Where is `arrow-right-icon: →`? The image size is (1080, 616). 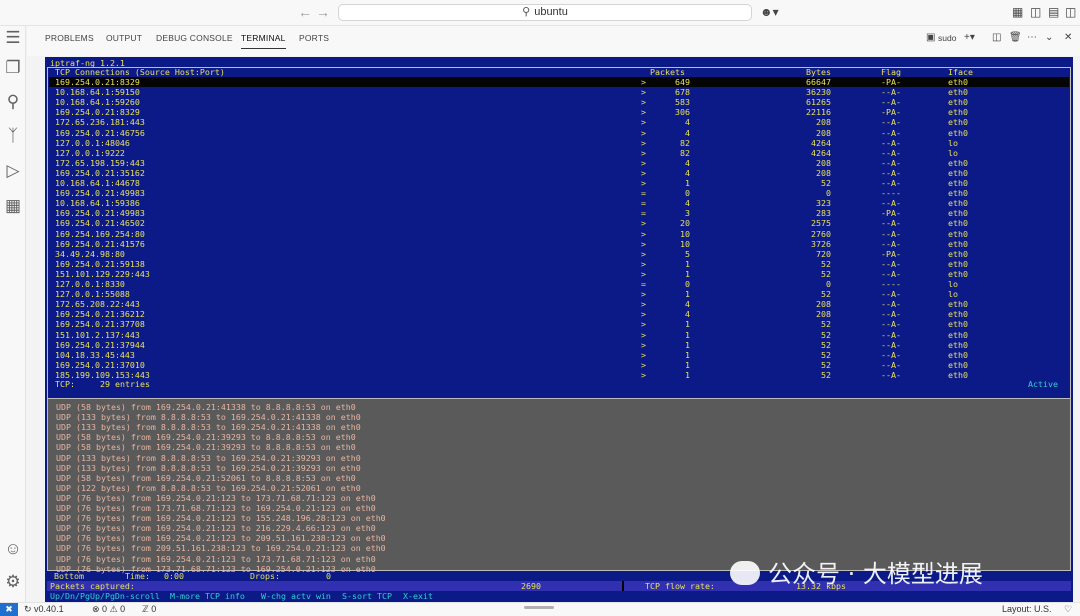 arrow-right-icon: → is located at coordinates (323, 12).